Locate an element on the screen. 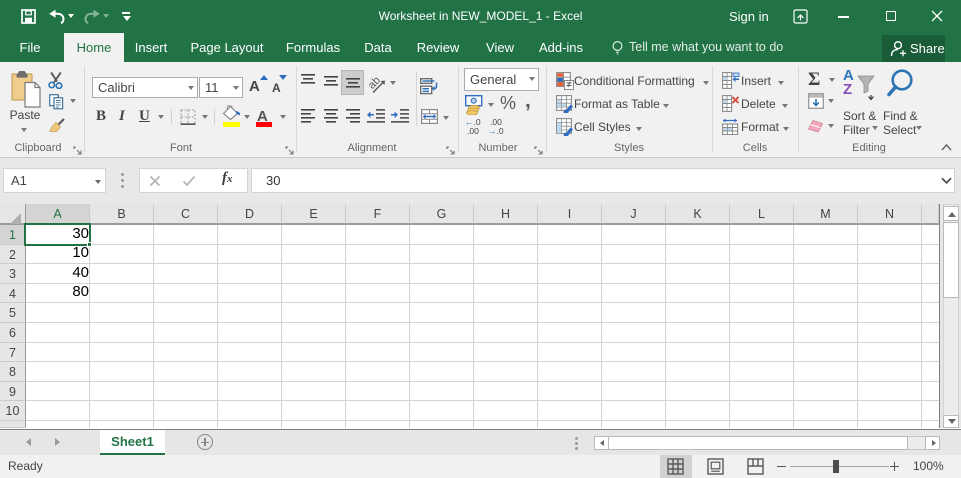  svg-text: .00 is located at coordinates (473, 130).